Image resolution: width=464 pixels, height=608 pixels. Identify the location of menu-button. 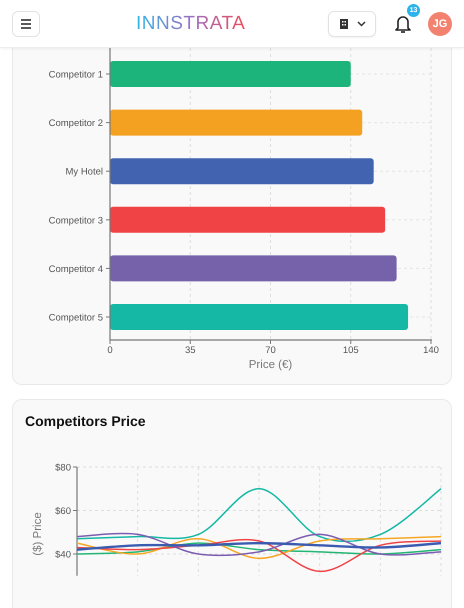
(26, 23).